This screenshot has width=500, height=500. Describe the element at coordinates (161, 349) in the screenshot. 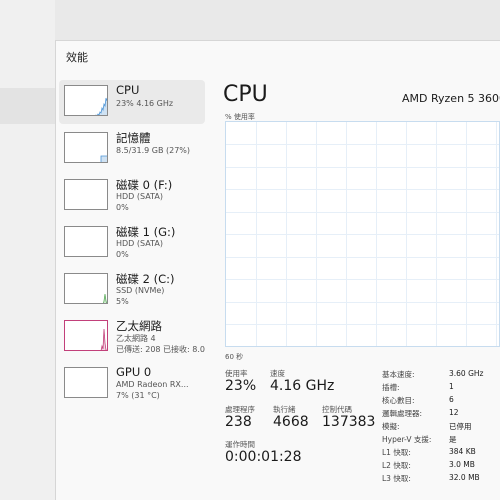

I see `device-throughput: 已傳送: 208 已接收: 8.0` at that location.